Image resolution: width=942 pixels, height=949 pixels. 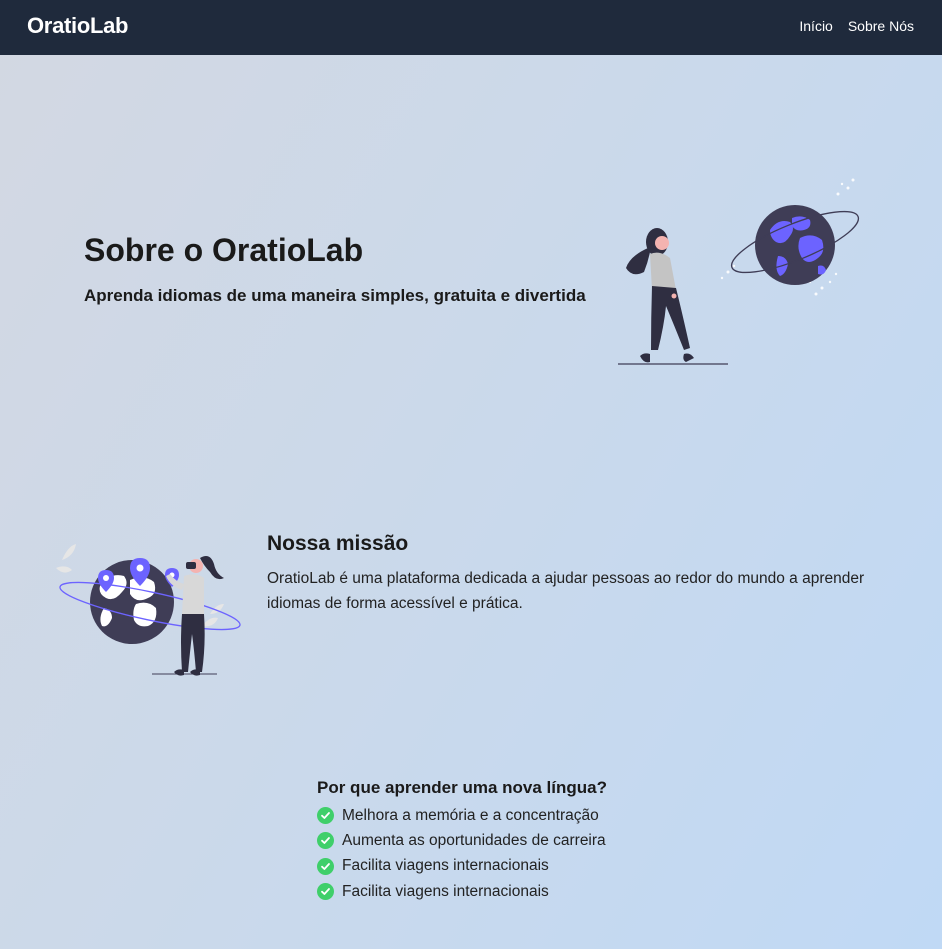 I want to click on list-item: Melhora a memória e a concentração, so click(x=461, y=815).